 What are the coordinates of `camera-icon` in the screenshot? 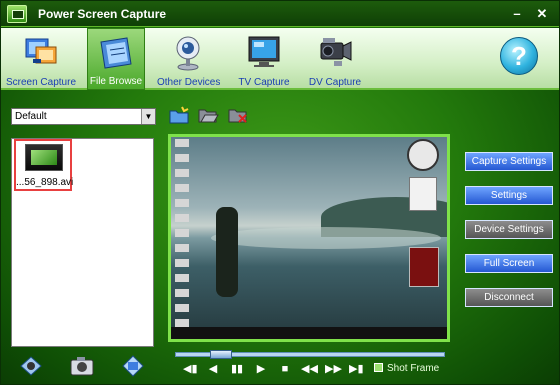 It's located at (82, 366).